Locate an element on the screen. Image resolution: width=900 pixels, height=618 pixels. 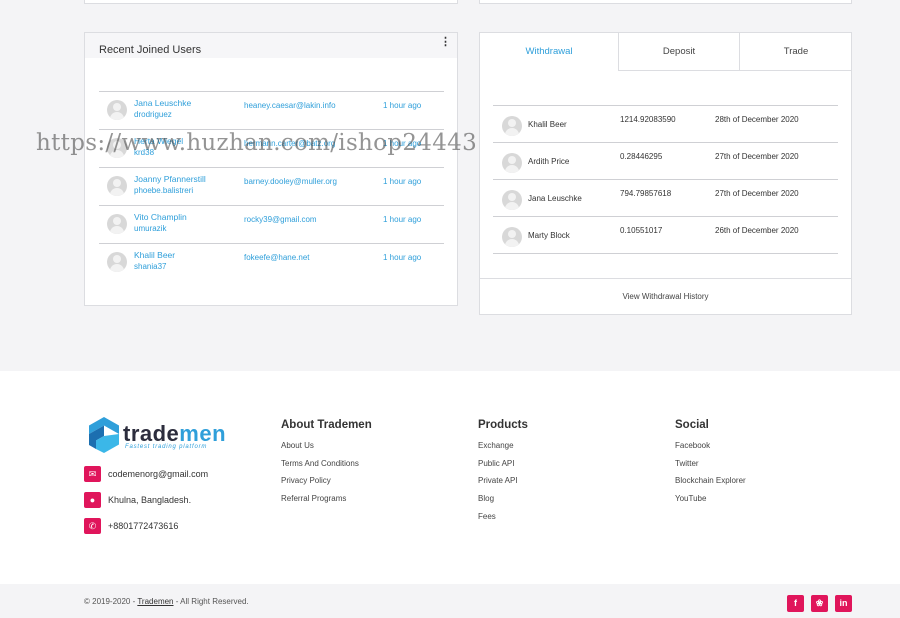
contact-email-text: codemenorg@gmail.com is located at coordinates (158, 474).